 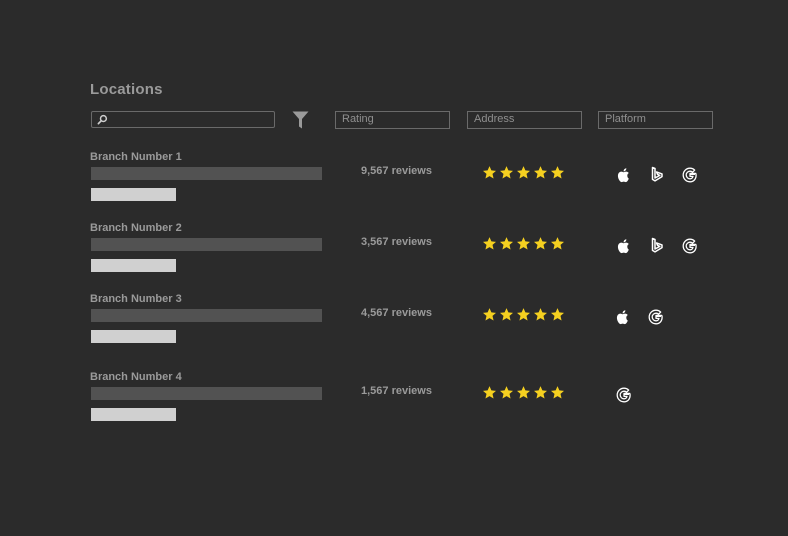 I want to click on review-count: 1,567 reviews, so click(x=396, y=391).